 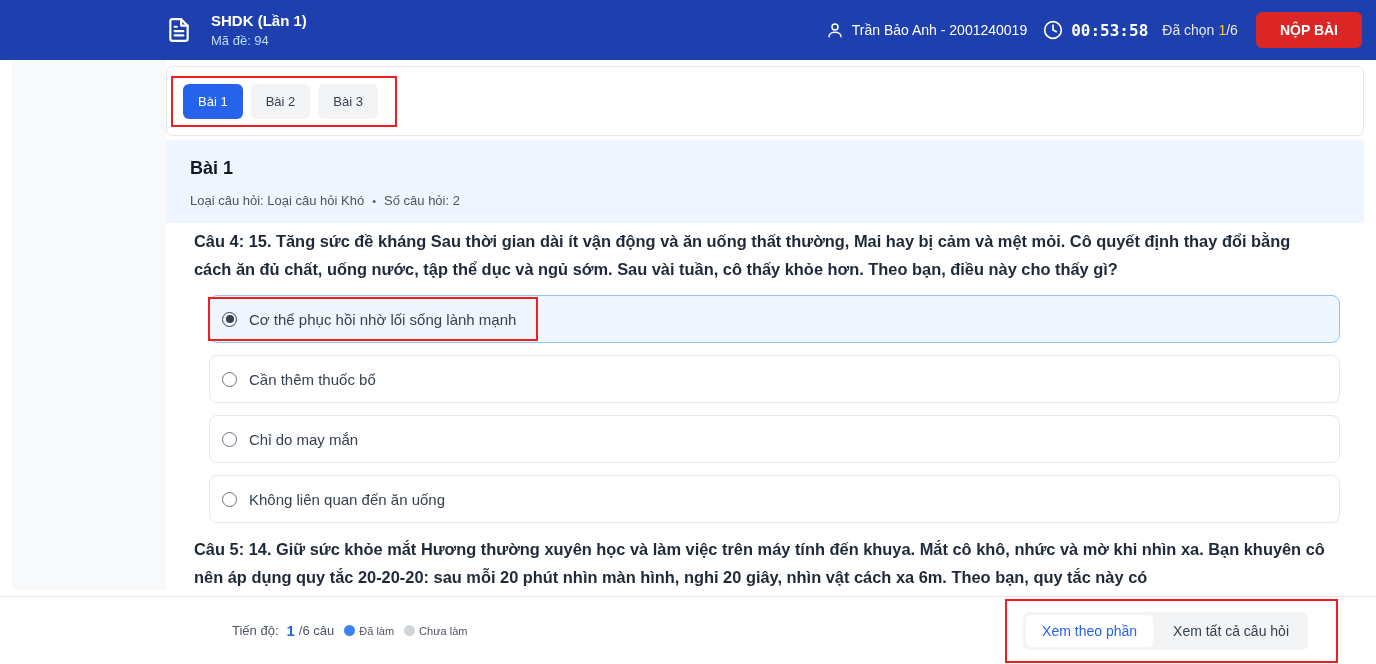 What do you see at coordinates (834, 30) in the screenshot?
I see `user-icon` at bounding box center [834, 30].